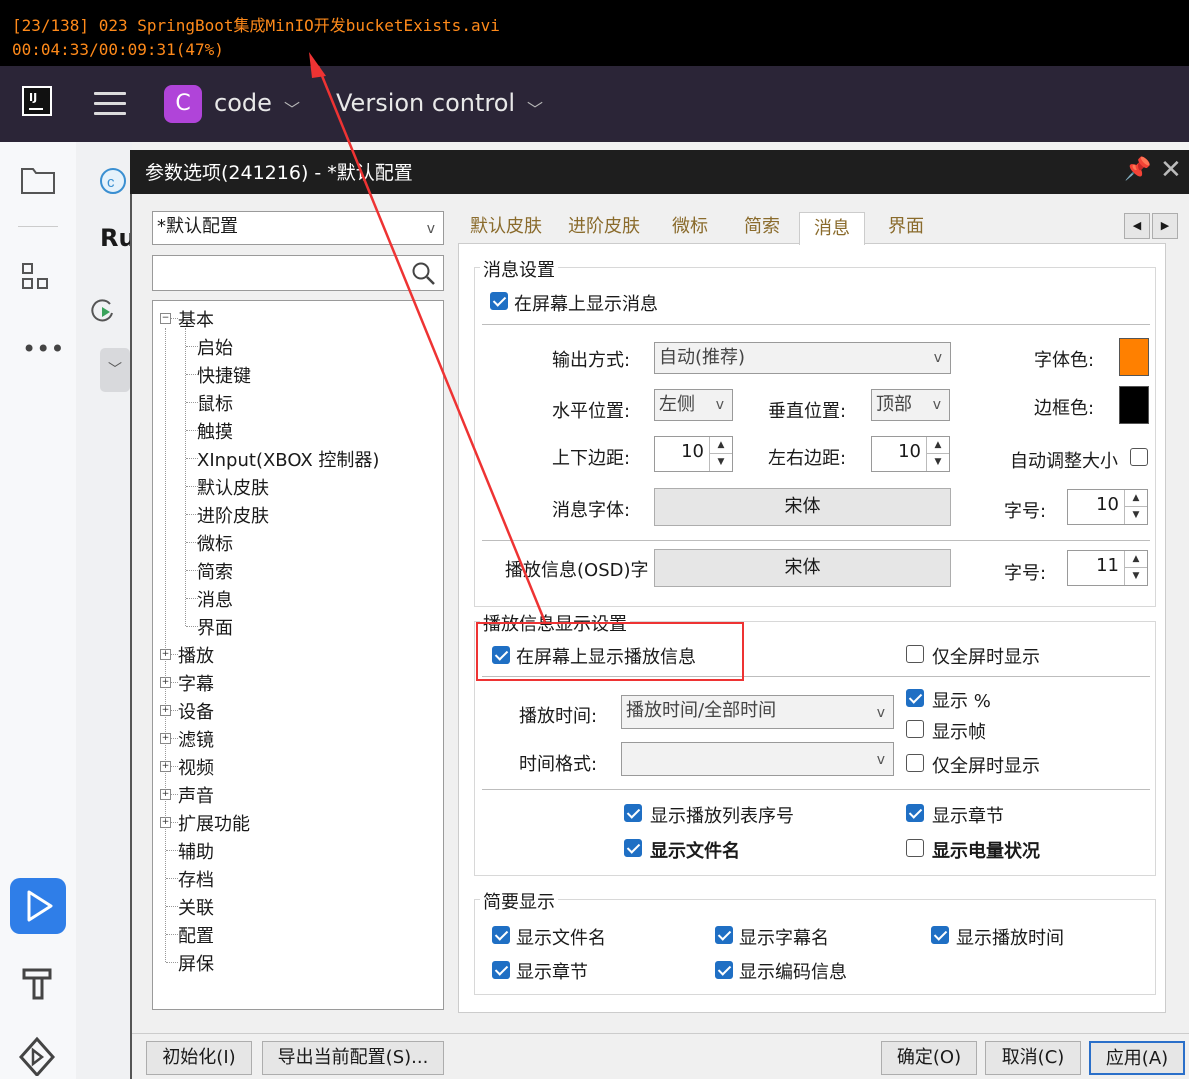 This screenshot has width=1189, height=1079. I want to click on brief-subtitle-checkbox, so click(724, 935).